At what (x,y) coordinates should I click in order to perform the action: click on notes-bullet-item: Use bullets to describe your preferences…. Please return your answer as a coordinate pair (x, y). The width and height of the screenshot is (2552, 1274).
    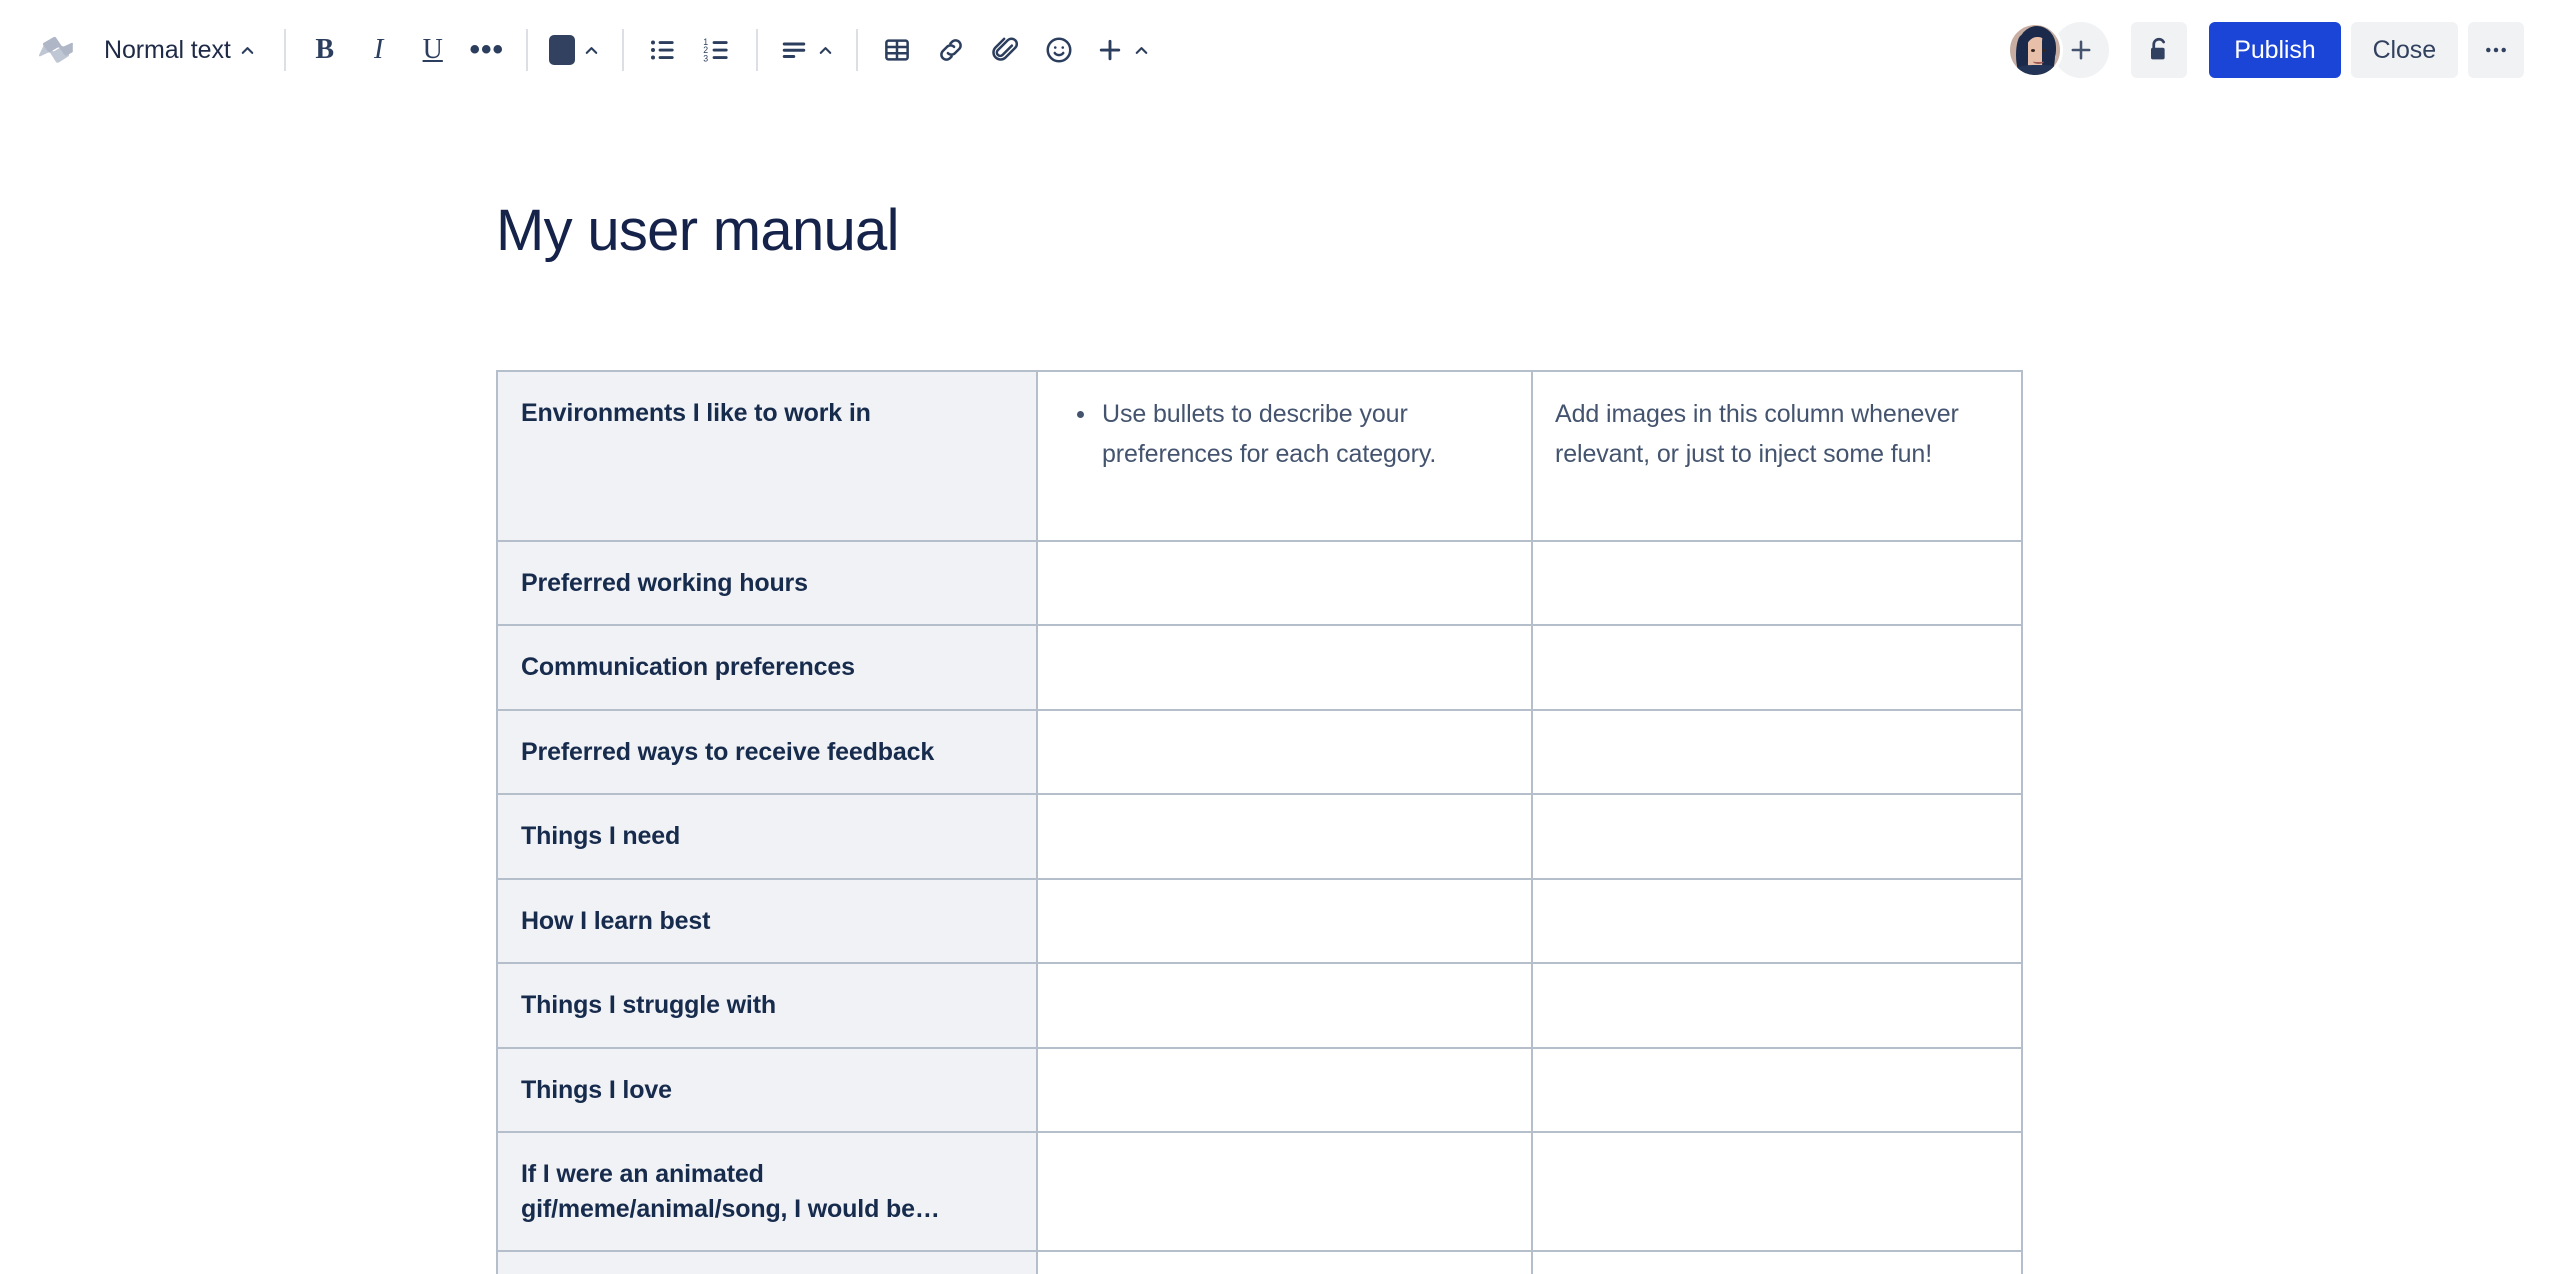
    Looking at the image, I should click on (1303, 434).